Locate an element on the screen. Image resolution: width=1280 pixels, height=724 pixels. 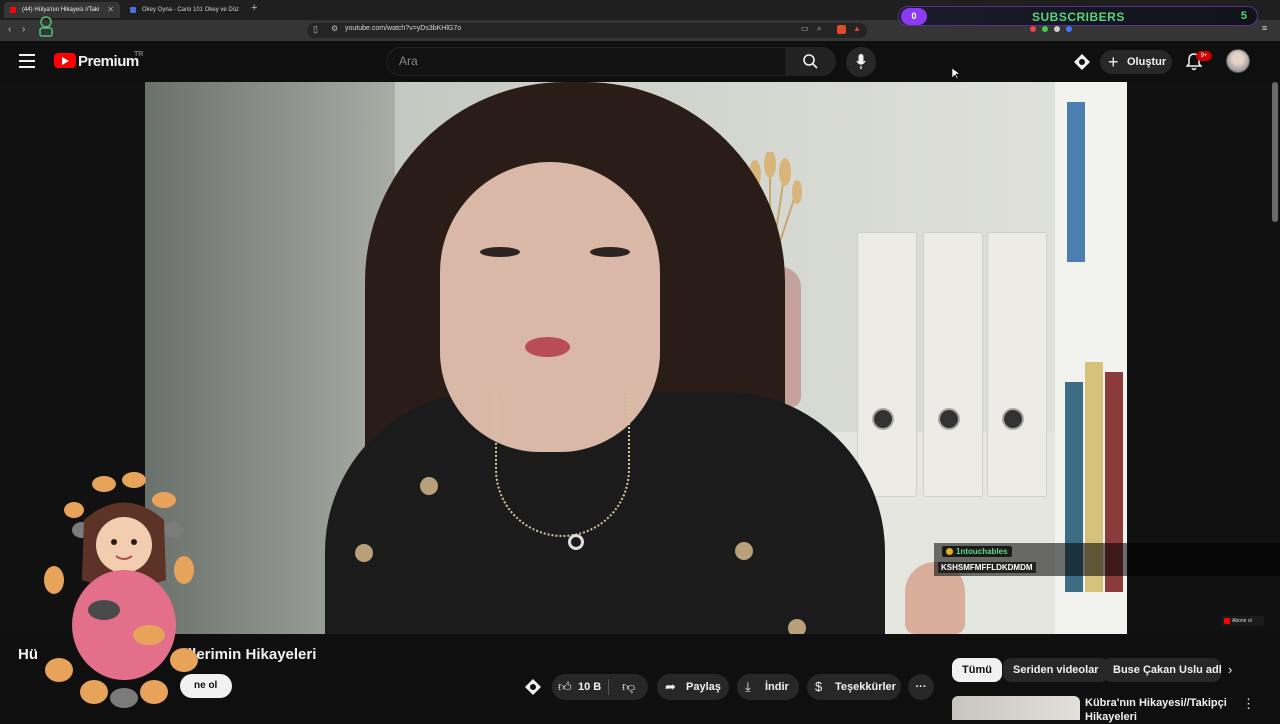
create-label: Oluştur is located at coordinates (1147, 62).